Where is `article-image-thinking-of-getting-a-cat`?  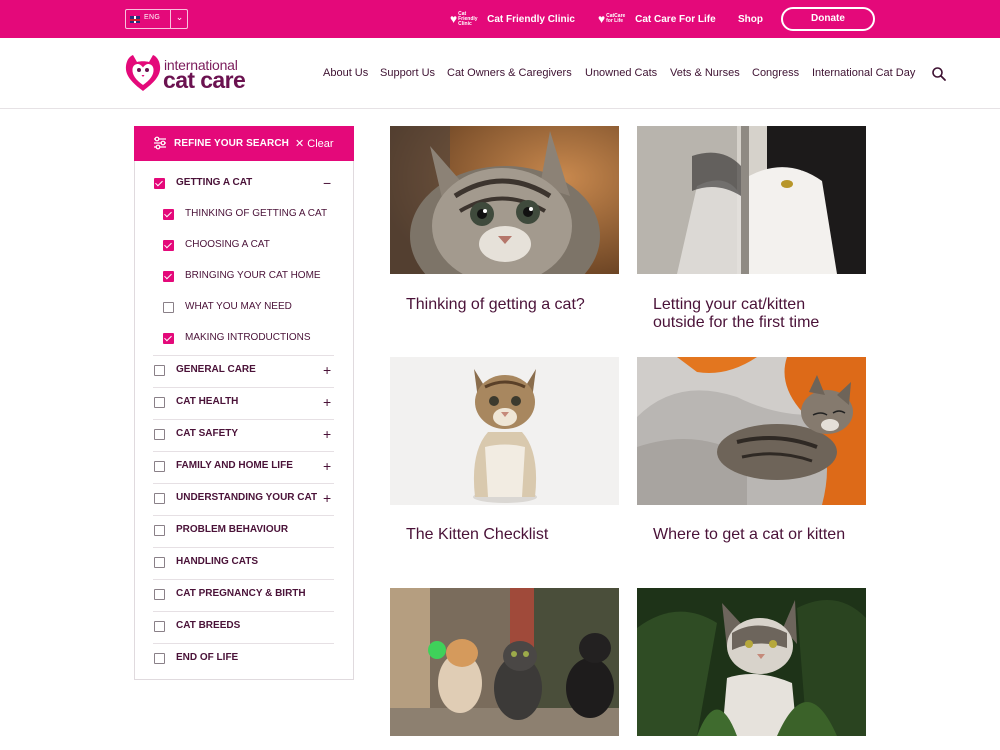
article-image-thinking-of-getting-a-cat is located at coordinates (504, 200).